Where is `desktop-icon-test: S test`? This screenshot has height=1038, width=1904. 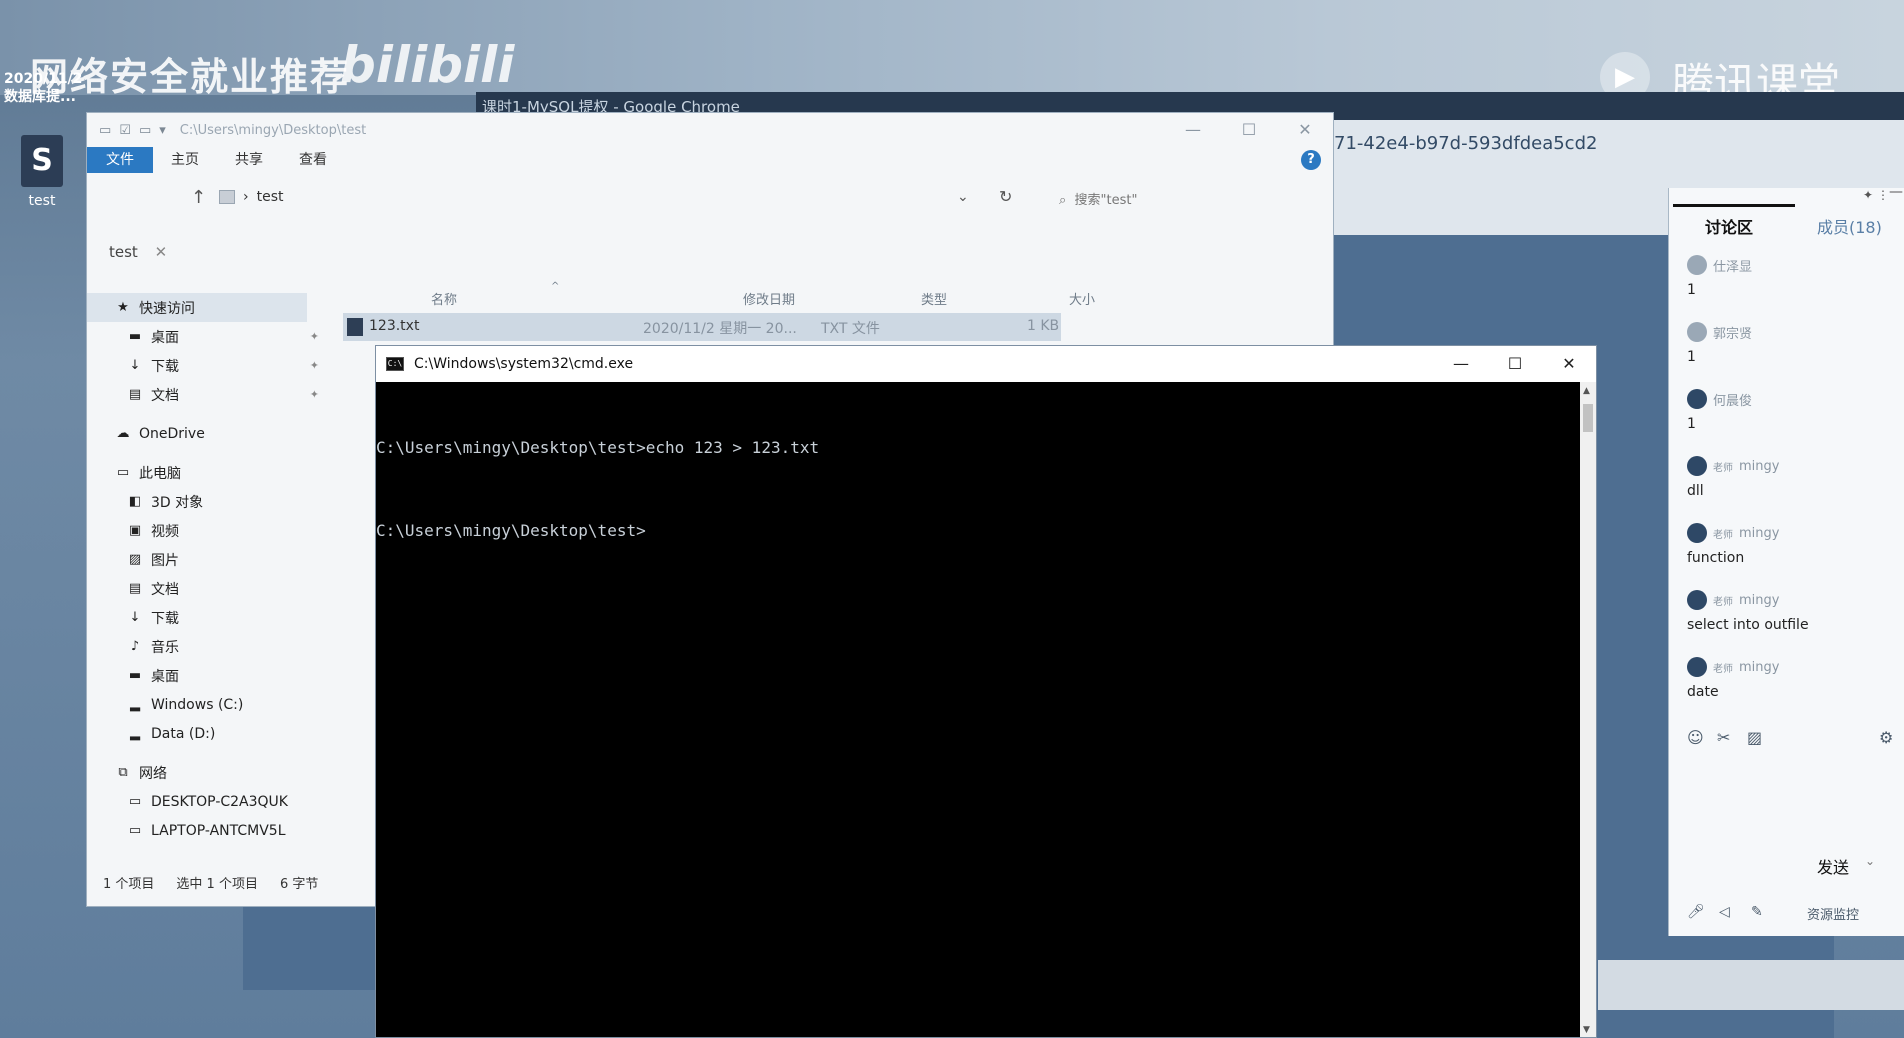 desktop-icon-test: S test is located at coordinates (42, 172).